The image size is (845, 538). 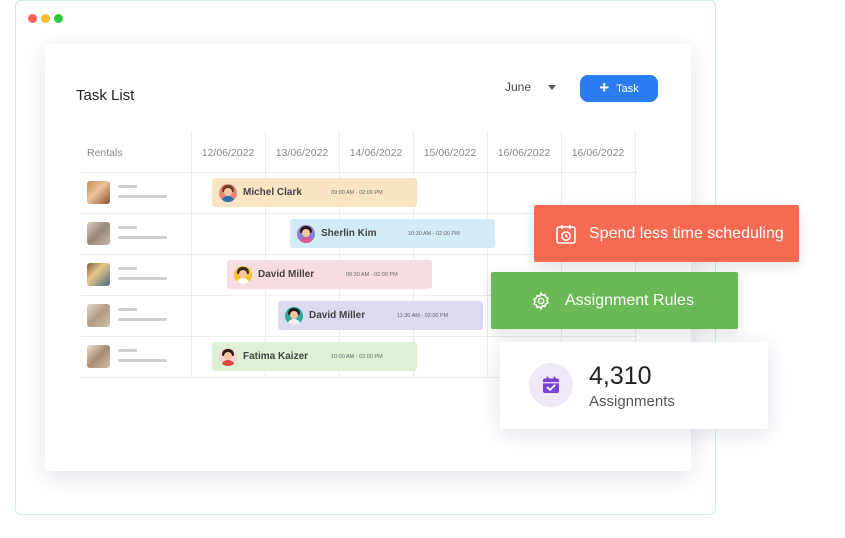 I want to click on plus-icon: +, so click(x=604, y=87).